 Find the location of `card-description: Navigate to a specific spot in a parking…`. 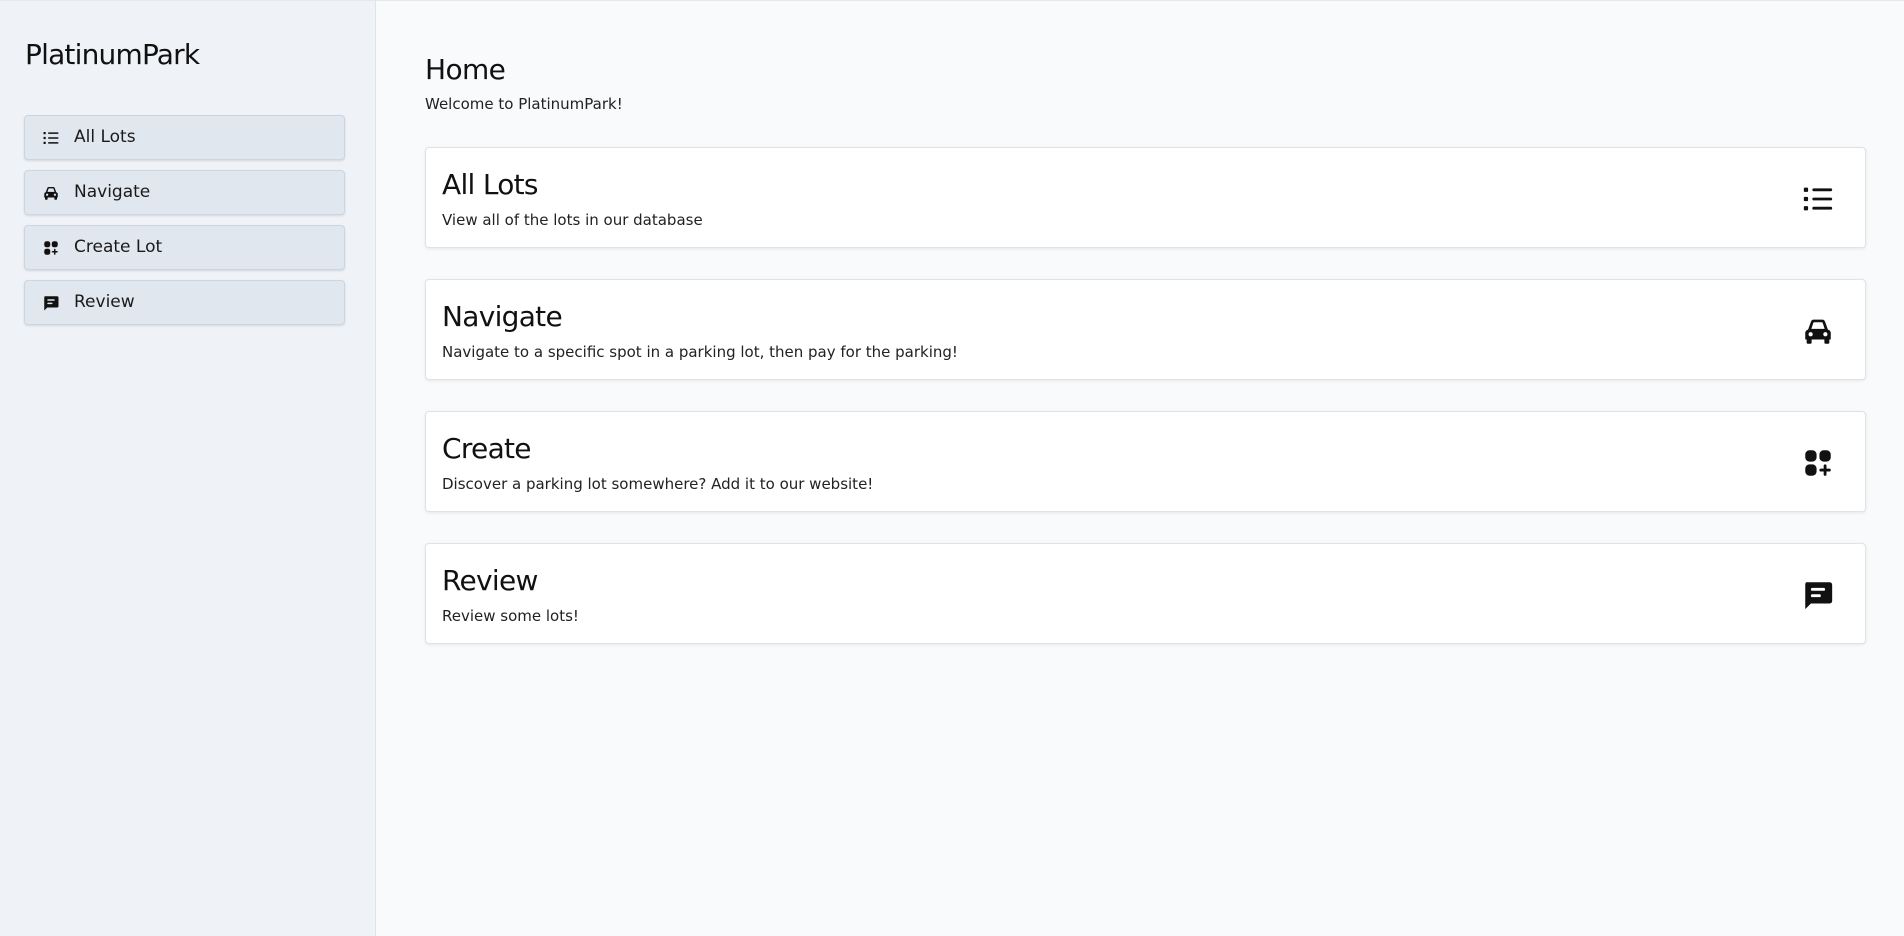

card-description: Navigate to a specific spot in a parking… is located at coordinates (700, 352).